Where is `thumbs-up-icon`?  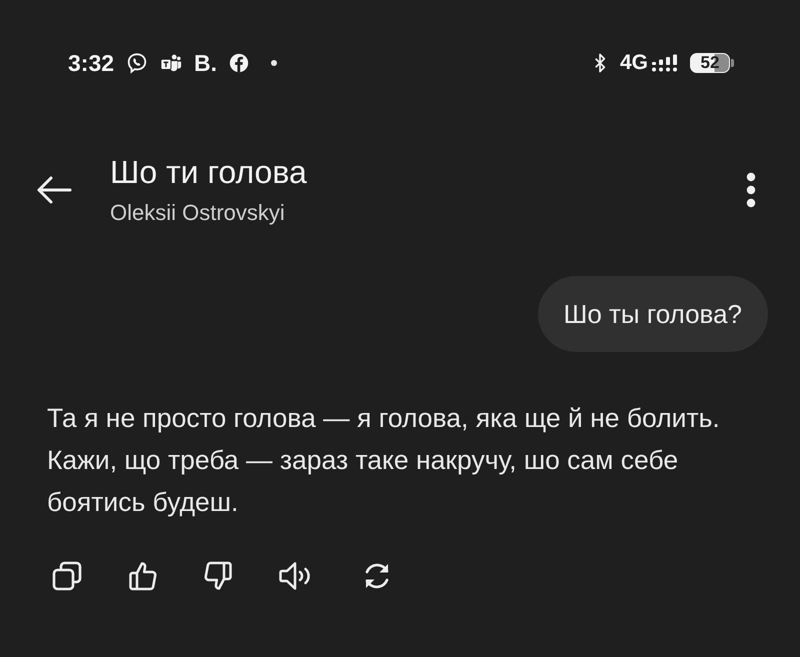
thumbs-up-icon is located at coordinates (143, 576).